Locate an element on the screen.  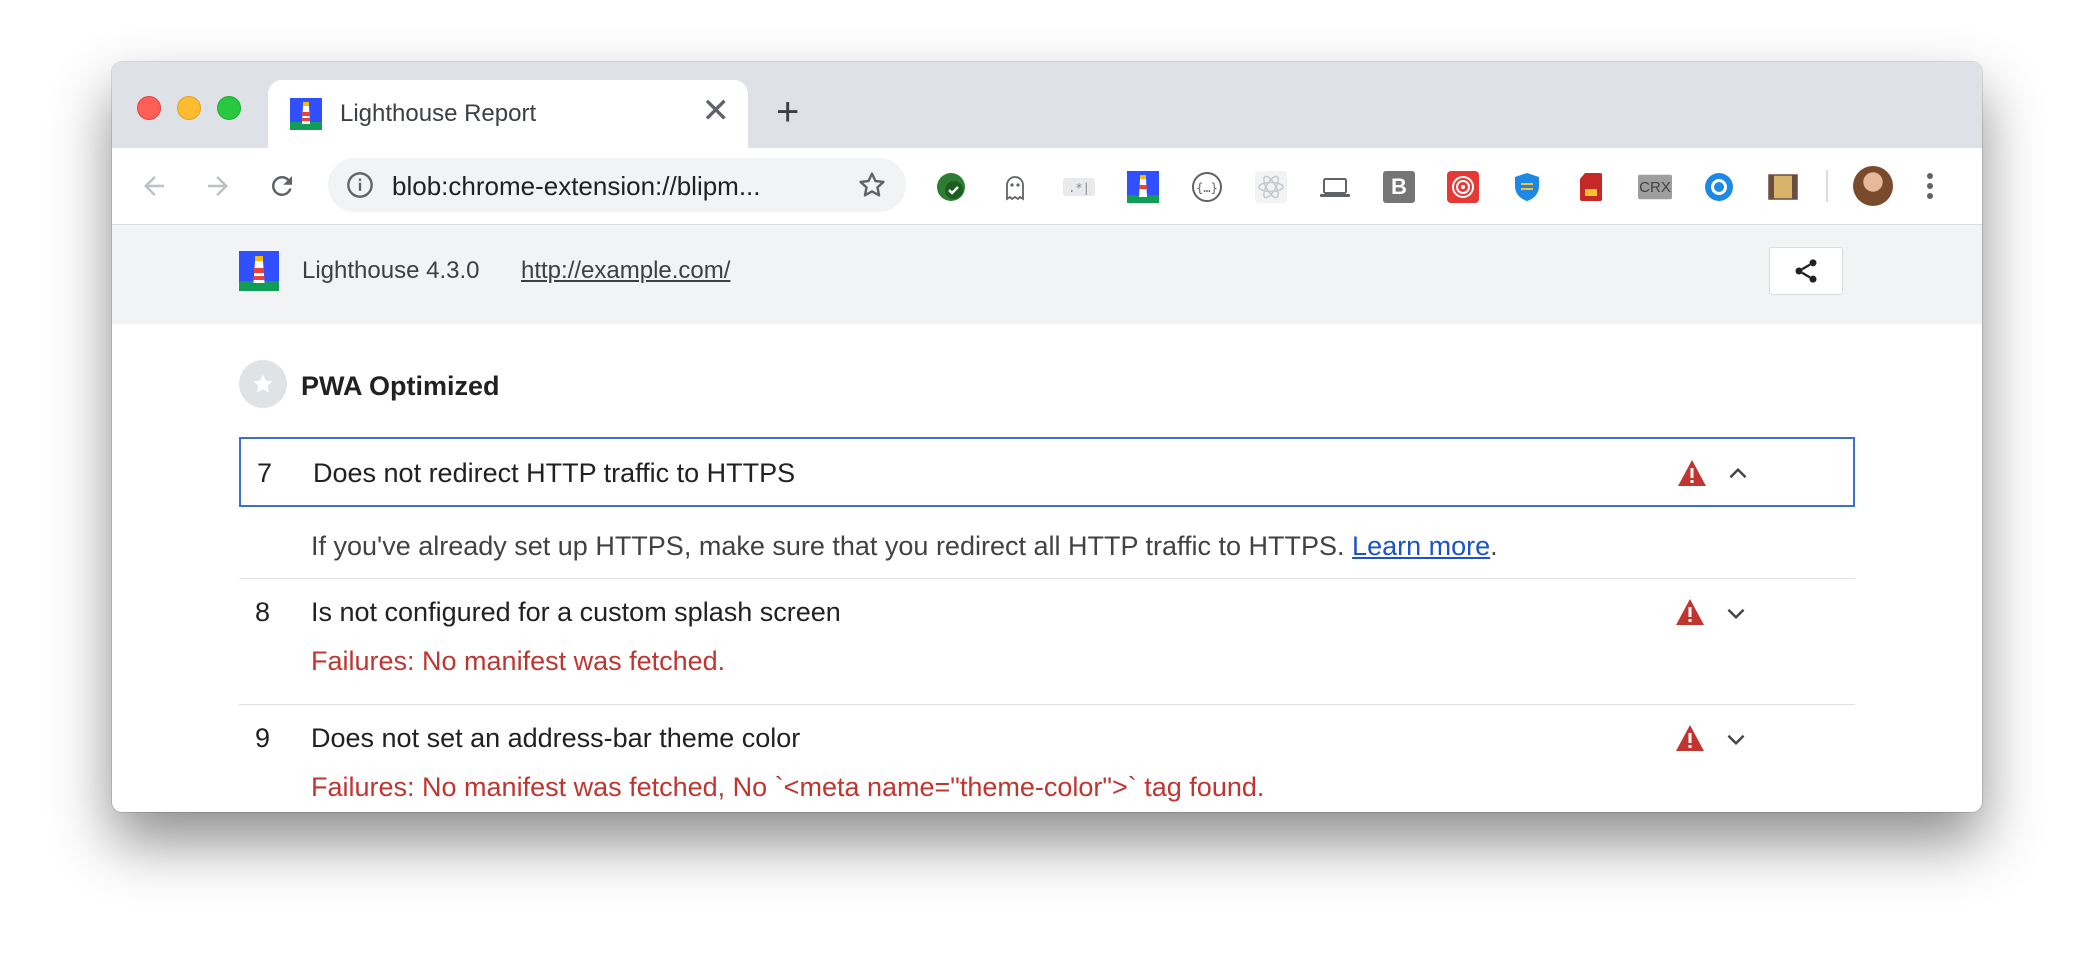
star-badge-icon is located at coordinates (263, 384).